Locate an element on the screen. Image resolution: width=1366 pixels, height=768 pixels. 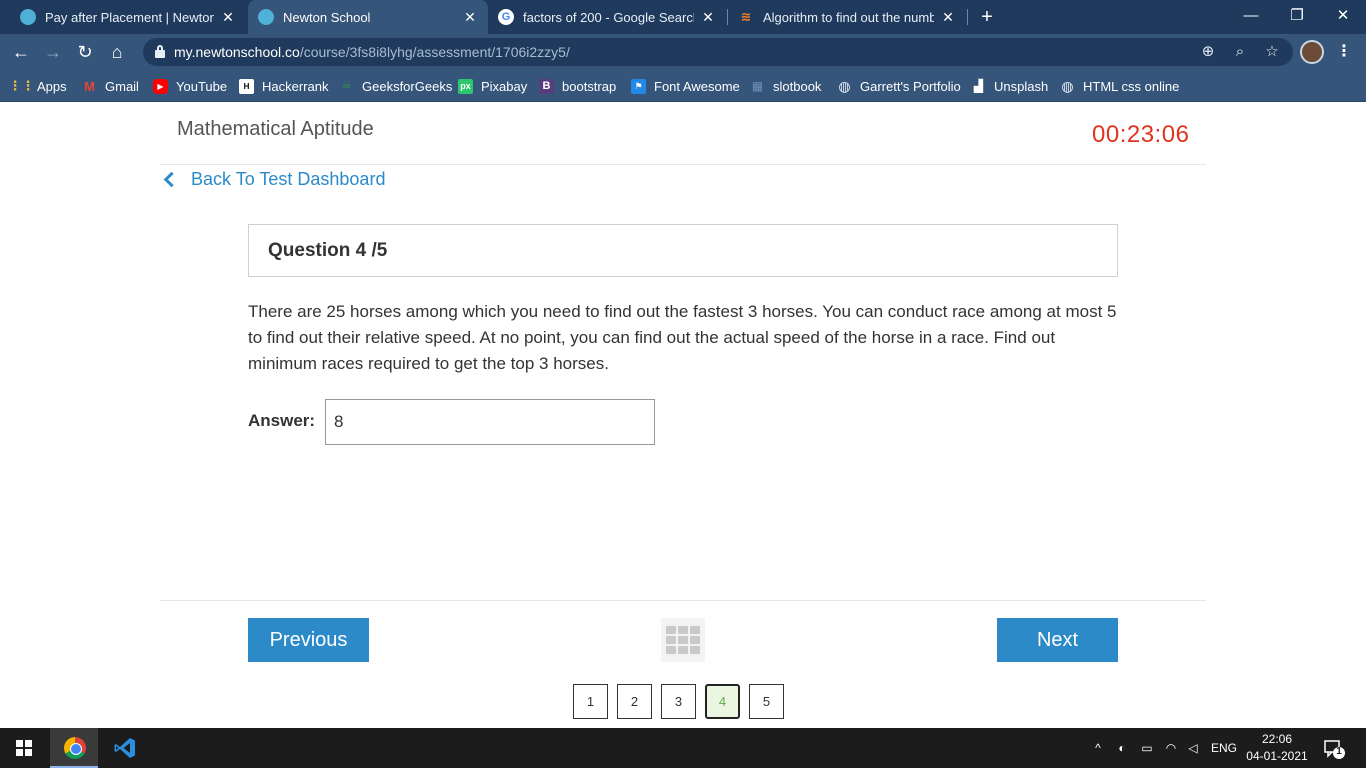
bookmark-label: slotbook is located at coordinates (797, 86).